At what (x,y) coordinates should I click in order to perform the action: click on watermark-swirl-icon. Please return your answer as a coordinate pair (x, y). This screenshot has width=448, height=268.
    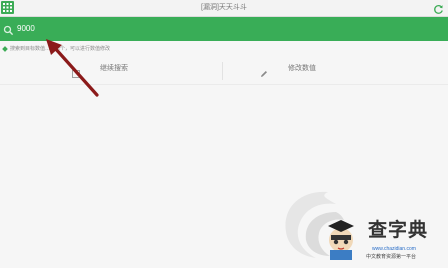
    Looking at the image, I should click on (319, 225).